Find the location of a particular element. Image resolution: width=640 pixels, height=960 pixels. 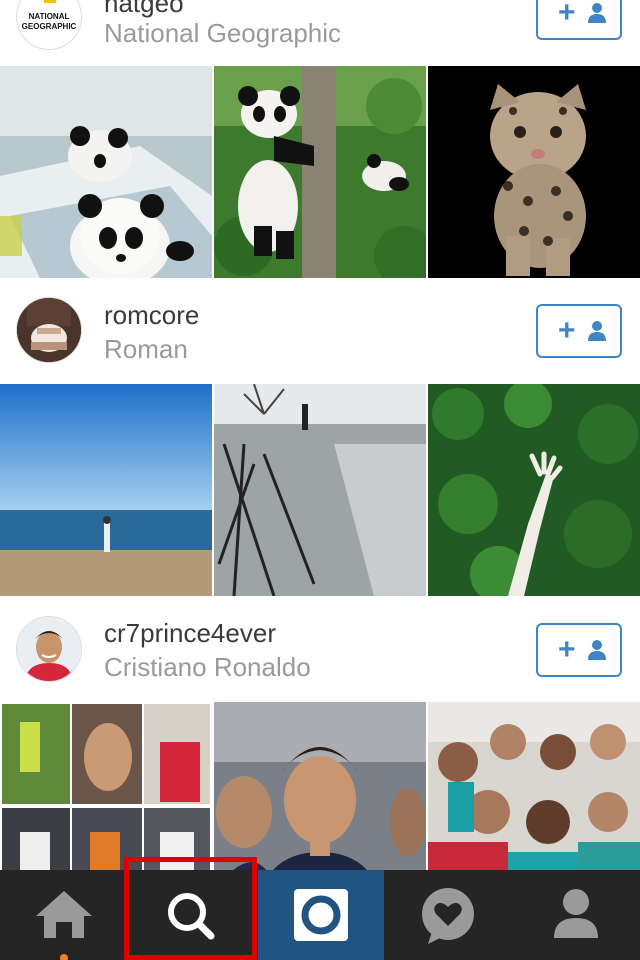

leopard-cub-photo is located at coordinates (534, 172).